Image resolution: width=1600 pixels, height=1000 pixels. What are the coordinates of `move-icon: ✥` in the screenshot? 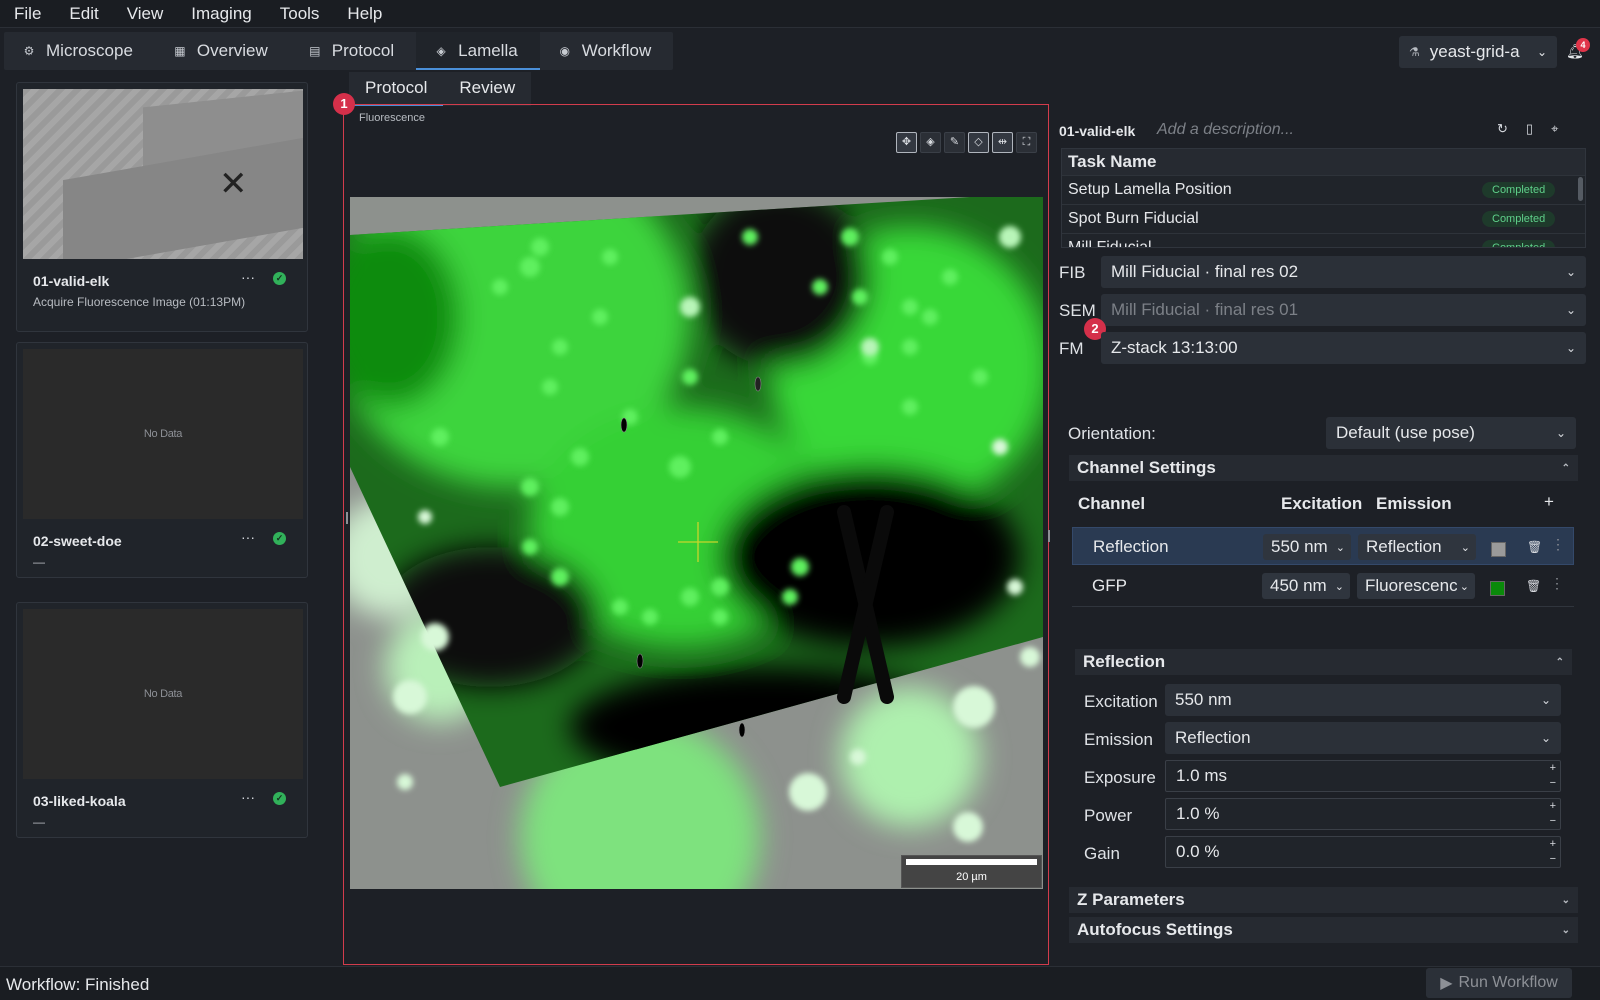 It's located at (906, 142).